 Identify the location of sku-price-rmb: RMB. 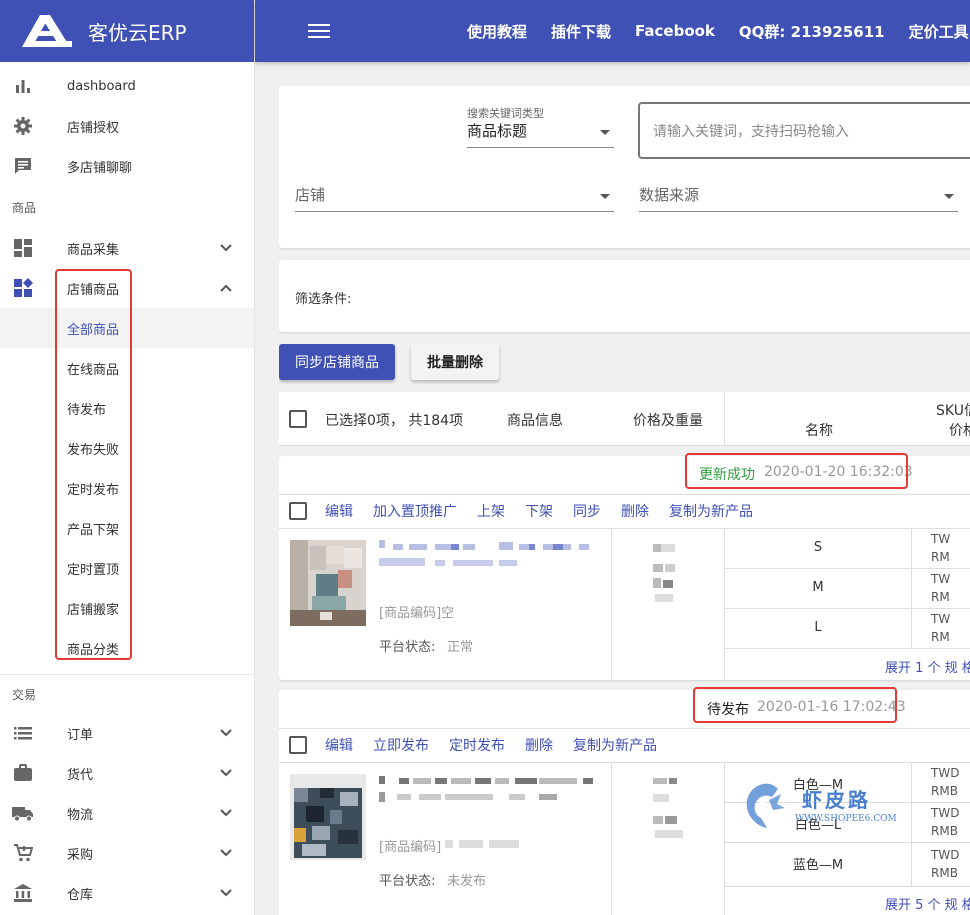
(944, 873).